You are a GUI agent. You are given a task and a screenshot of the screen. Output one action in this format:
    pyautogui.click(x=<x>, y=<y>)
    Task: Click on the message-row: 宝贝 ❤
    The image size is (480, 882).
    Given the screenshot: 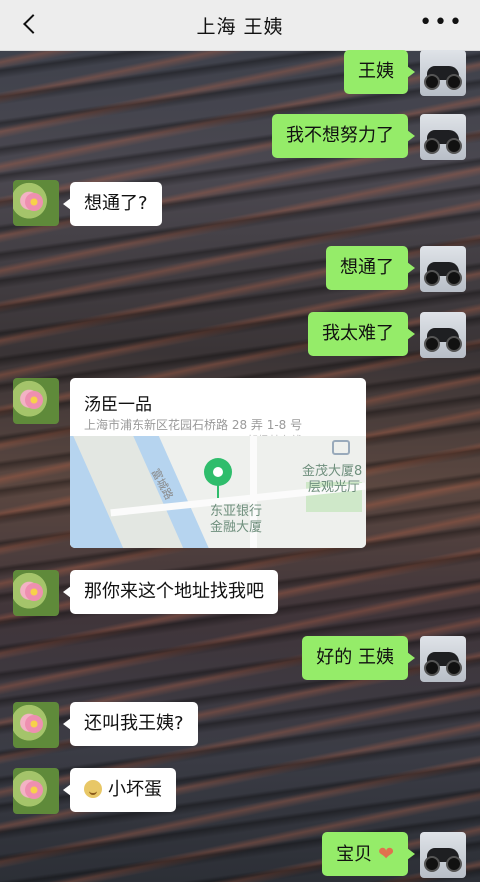 What is the action you would take?
    pyautogui.click(x=240, y=856)
    